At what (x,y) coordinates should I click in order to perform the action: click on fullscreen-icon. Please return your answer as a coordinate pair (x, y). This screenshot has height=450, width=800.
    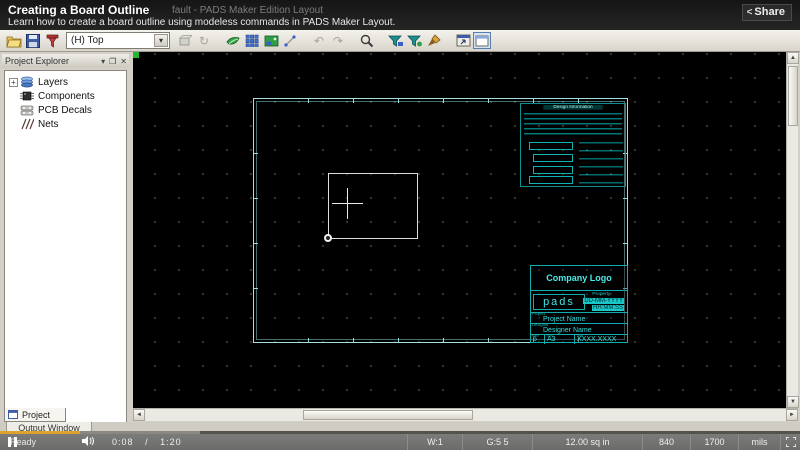
    Looking at the image, I should click on (790, 442).